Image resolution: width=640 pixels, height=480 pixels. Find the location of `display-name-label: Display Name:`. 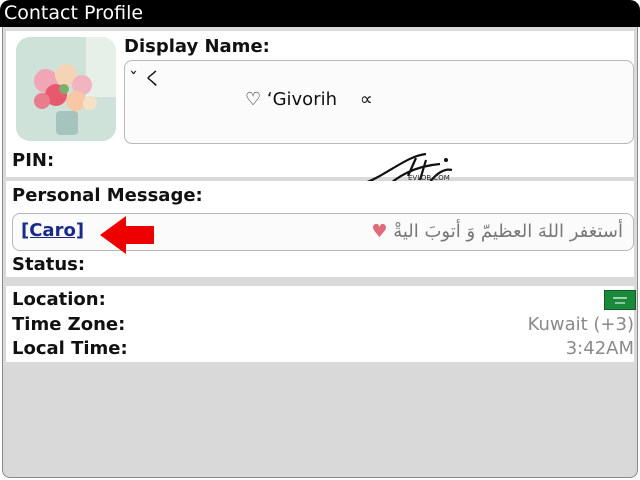

display-name-label: Display Name: is located at coordinates (197, 46).